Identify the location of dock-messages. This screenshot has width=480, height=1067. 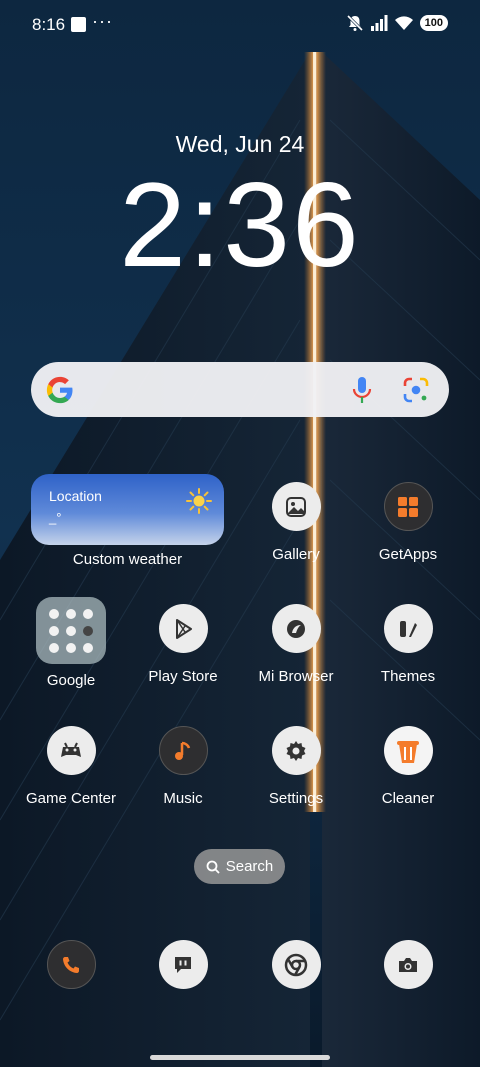
(183, 964).